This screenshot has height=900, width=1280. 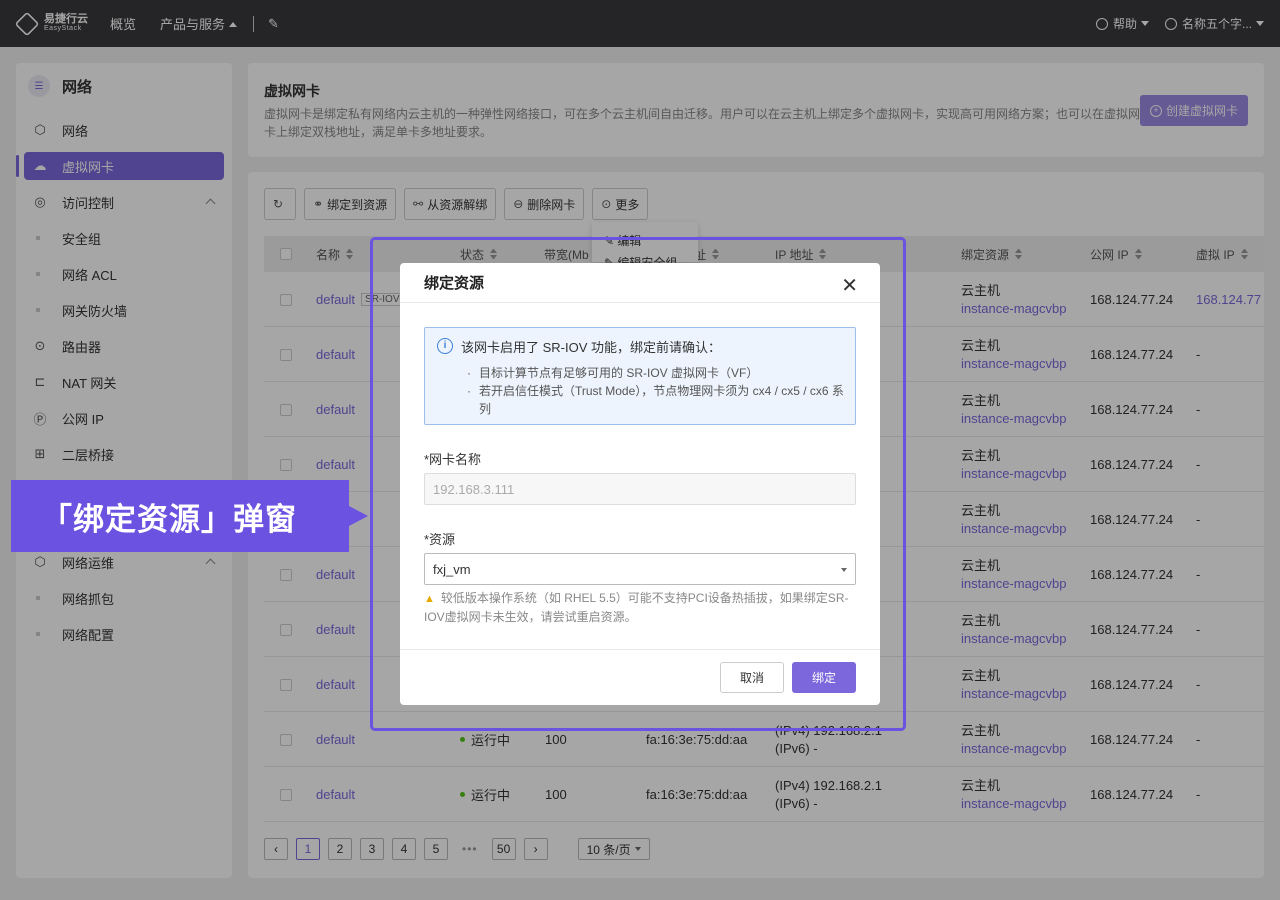 What do you see at coordinates (824, 677) in the screenshot?
I see `bind-button: 绑定` at bounding box center [824, 677].